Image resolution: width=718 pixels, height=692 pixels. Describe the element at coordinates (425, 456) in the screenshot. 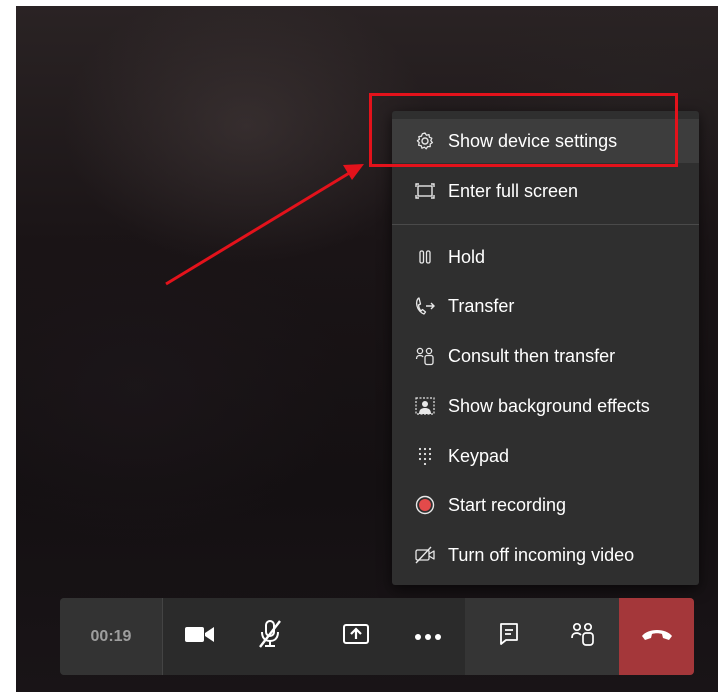

I see `keypad-icon` at that location.